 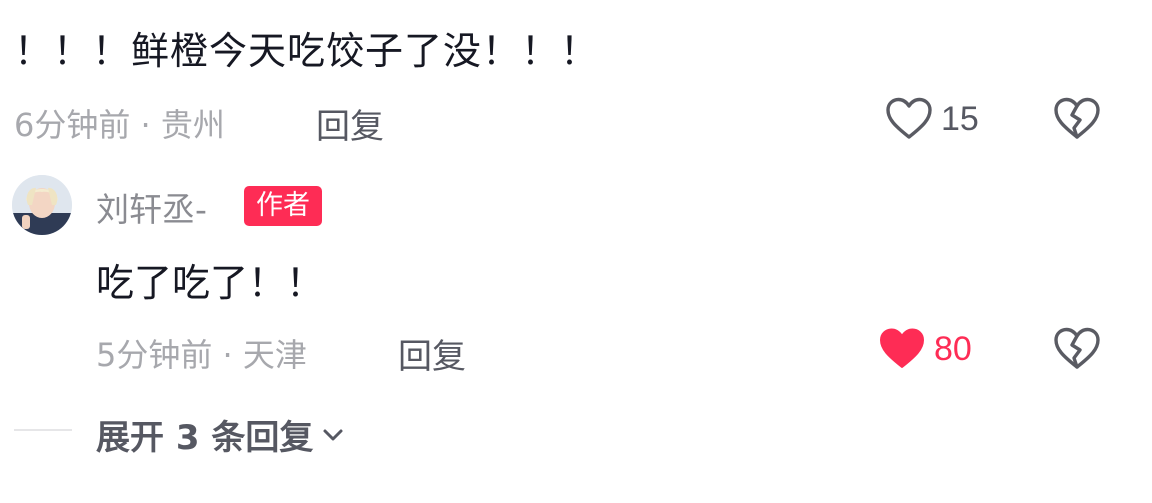 I want to click on like-count: 15, so click(x=960, y=118).